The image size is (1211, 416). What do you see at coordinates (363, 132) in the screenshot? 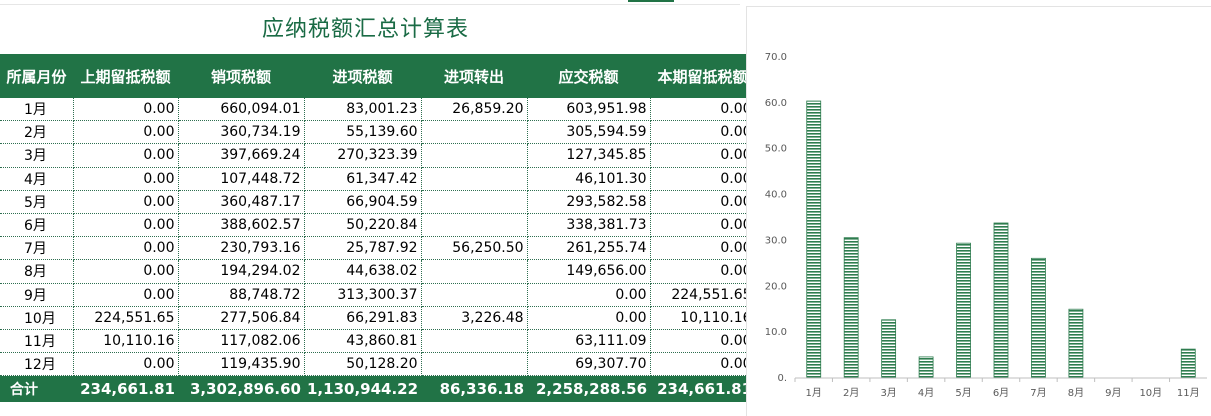
I see `cell-input-tax: 55,139.60` at bounding box center [363, 132].